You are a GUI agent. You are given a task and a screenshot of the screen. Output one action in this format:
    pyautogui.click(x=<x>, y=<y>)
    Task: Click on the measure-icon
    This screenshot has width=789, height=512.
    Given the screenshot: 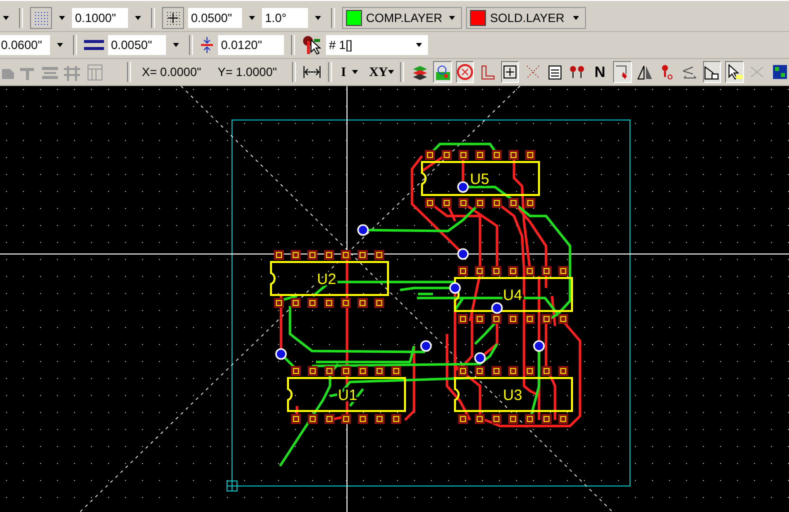 What is the action you would take?
    pyautogui.click(x=312, y=72)
    